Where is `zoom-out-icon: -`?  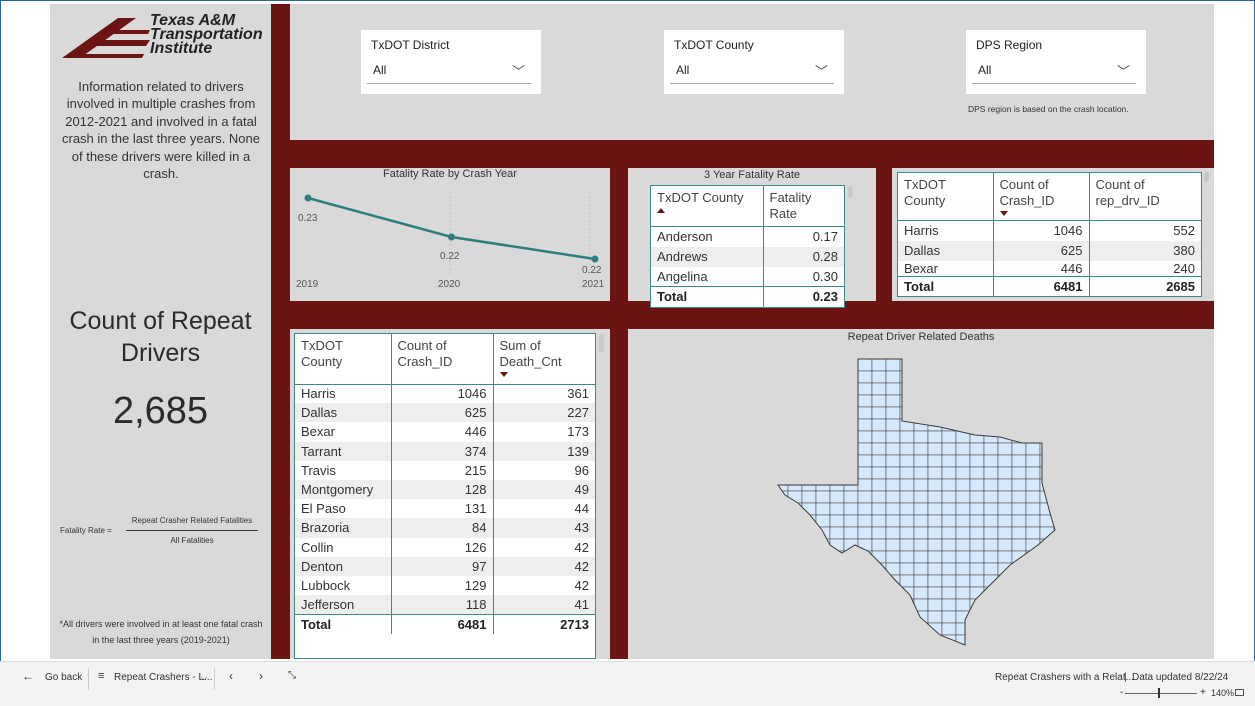
zoom-out-icon: - is located at coordinates (1121, 692).